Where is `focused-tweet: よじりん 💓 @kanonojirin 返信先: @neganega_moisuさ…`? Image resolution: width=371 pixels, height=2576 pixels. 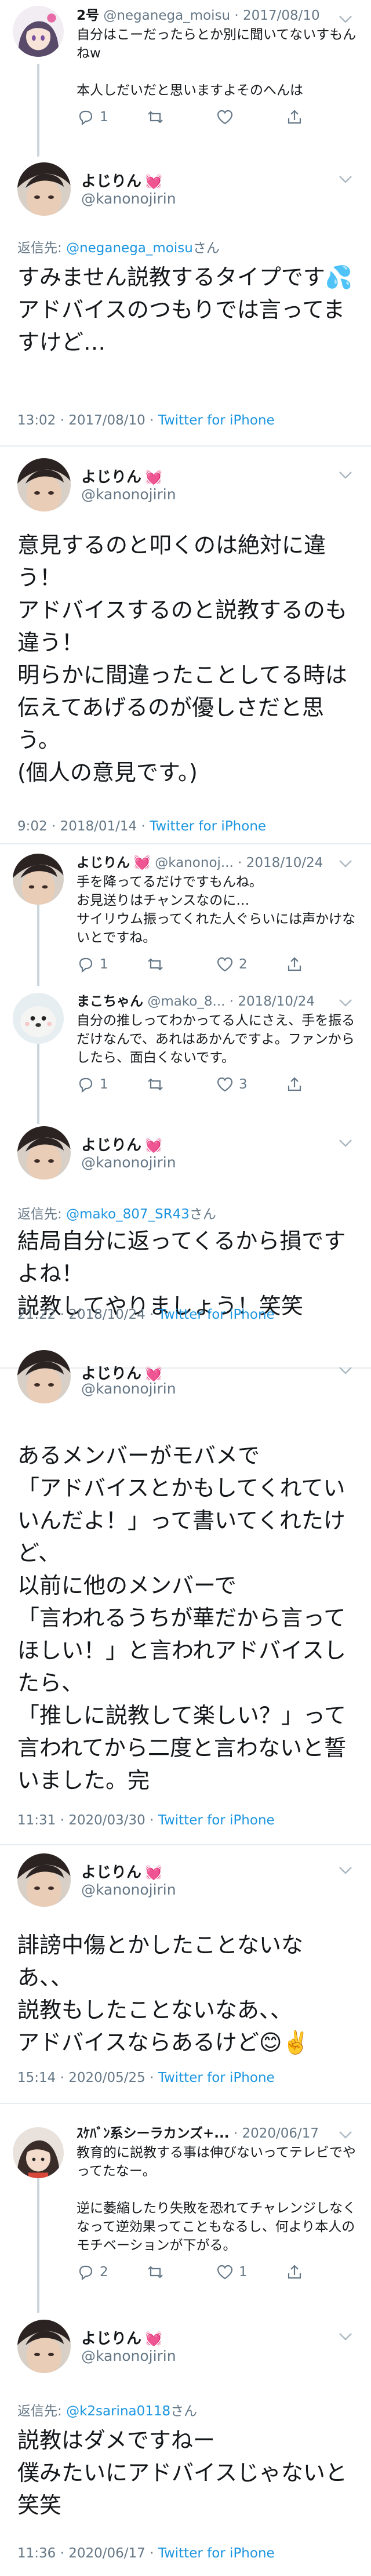 focused-tweet: よじりん 💓 @kanonojirin 返信先: @neganega_moisuさ… is located at coordinates (185, 296).